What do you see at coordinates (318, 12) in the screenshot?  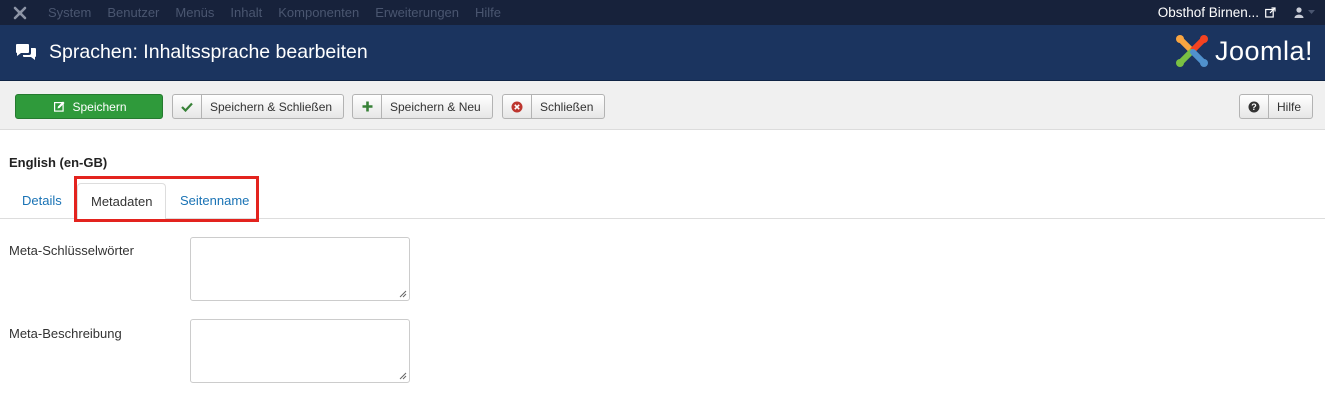 I see `menu-komponenten: Komponenten` at bounding box center [318, 12].